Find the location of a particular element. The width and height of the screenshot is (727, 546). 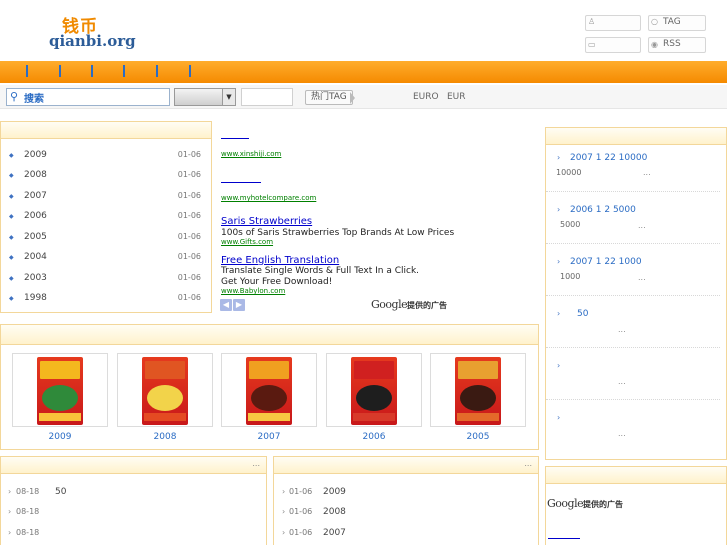

gallery-label: 2007 is located at coordinates (269, 437).